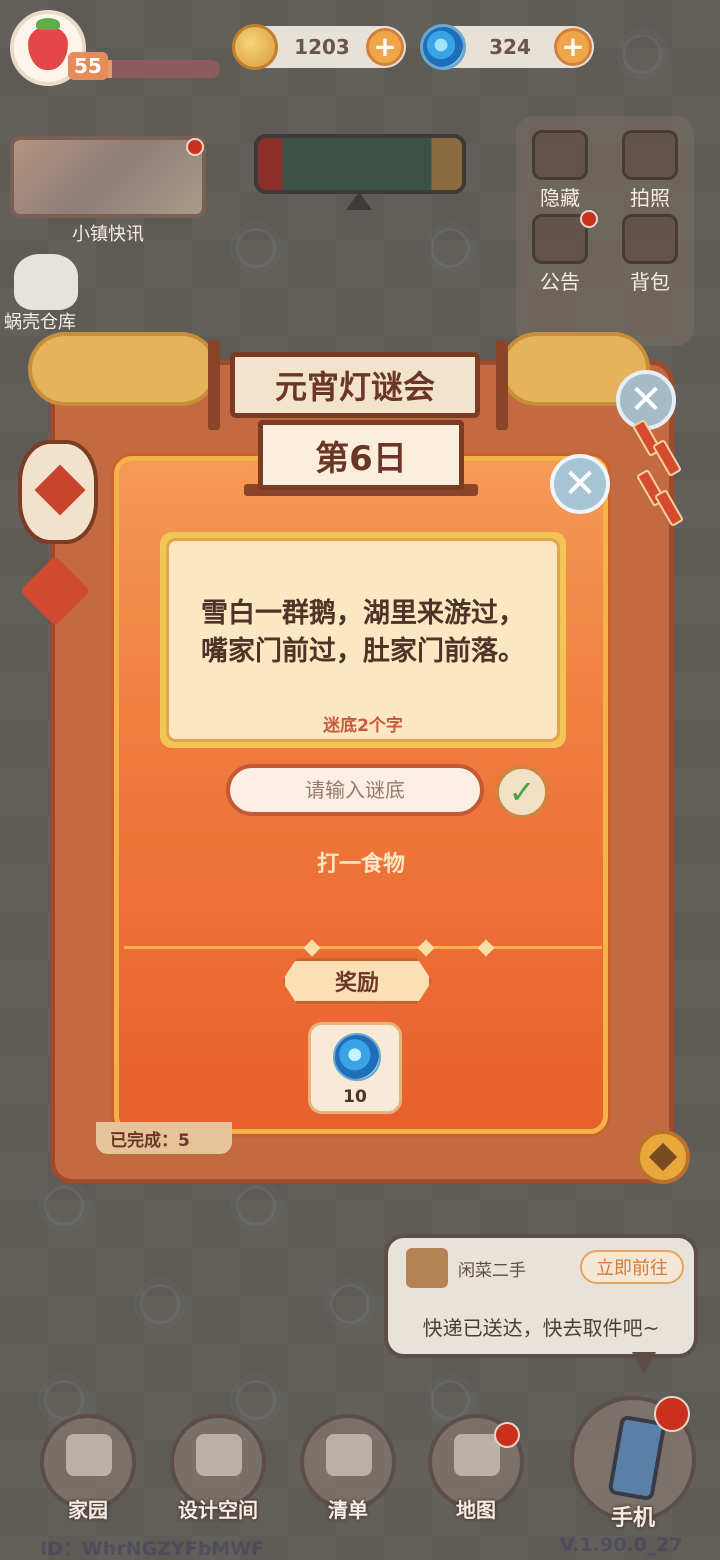 The image size is (720, 1560). Describe the element at coordinates (573, 47) in the screenshot. I see `add-shells-button: +` at that location.